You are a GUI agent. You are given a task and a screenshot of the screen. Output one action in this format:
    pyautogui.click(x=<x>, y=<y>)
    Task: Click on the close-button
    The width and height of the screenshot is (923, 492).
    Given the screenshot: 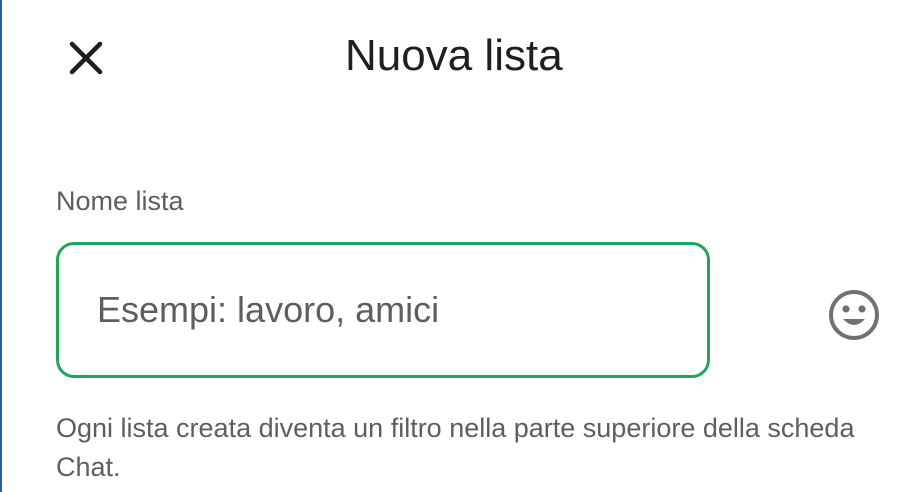 What is the action you would take?
    pyautogui.click(x=86, y=58)
    